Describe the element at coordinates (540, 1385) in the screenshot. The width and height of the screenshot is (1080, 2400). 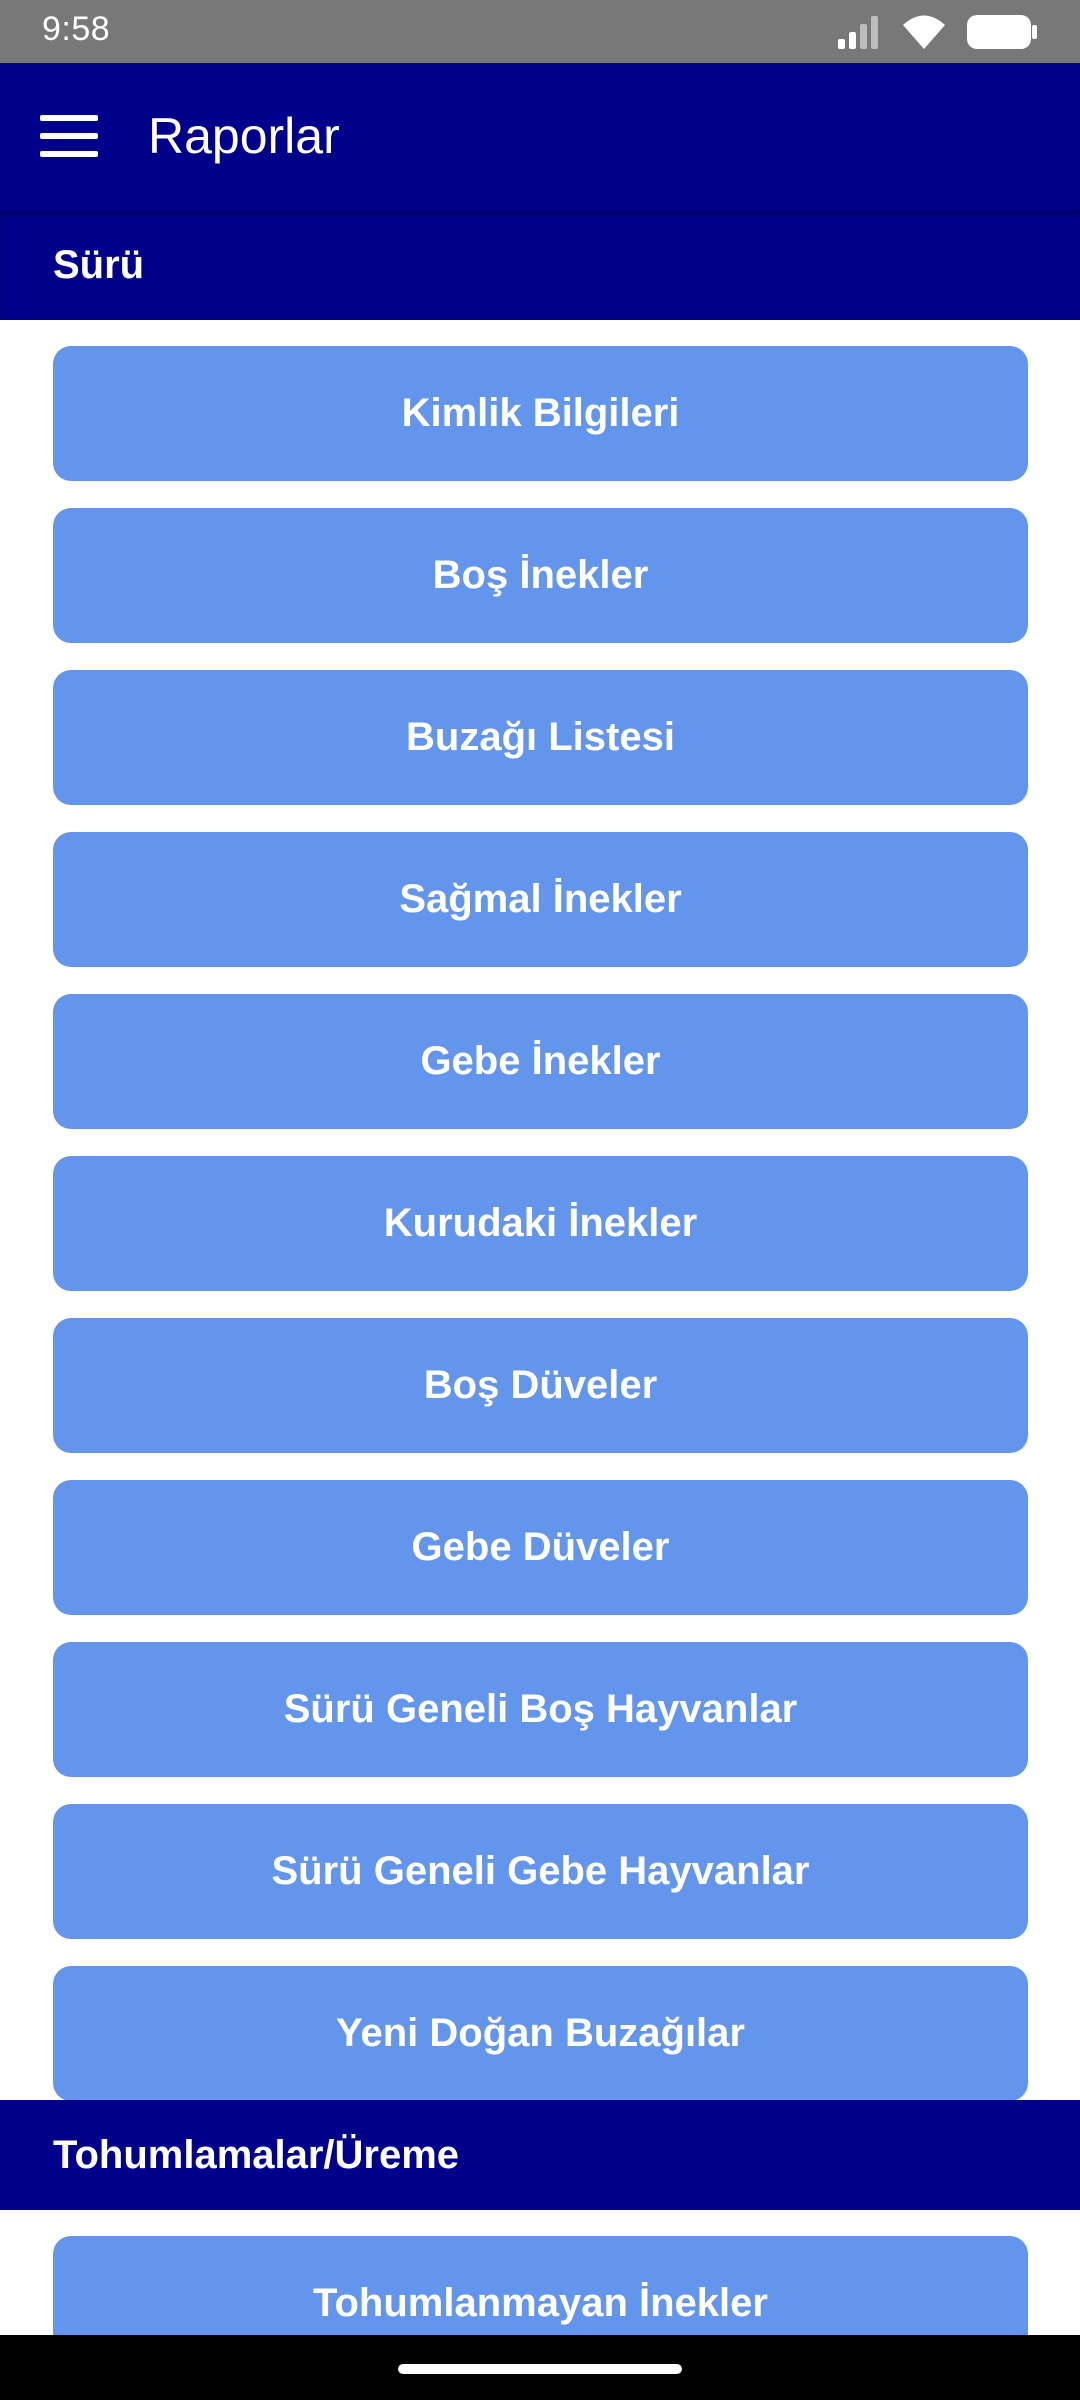
I see `report-button-bos-duveler: Boş Düveler` at that location.